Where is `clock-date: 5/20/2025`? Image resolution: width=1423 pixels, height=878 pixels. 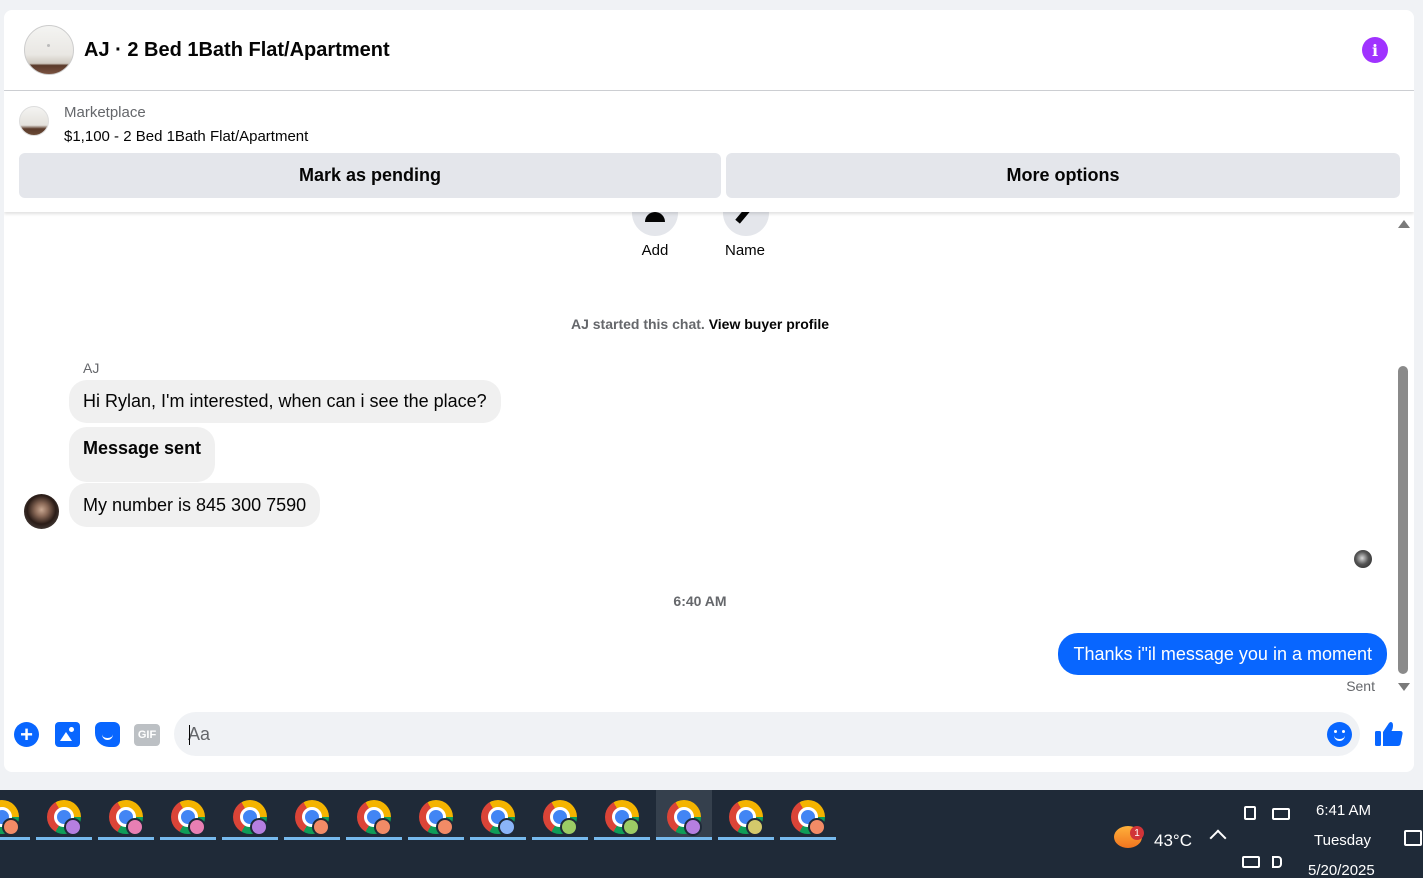 clock-date: 5/20/2025 is located at coordinates (1341, 870).